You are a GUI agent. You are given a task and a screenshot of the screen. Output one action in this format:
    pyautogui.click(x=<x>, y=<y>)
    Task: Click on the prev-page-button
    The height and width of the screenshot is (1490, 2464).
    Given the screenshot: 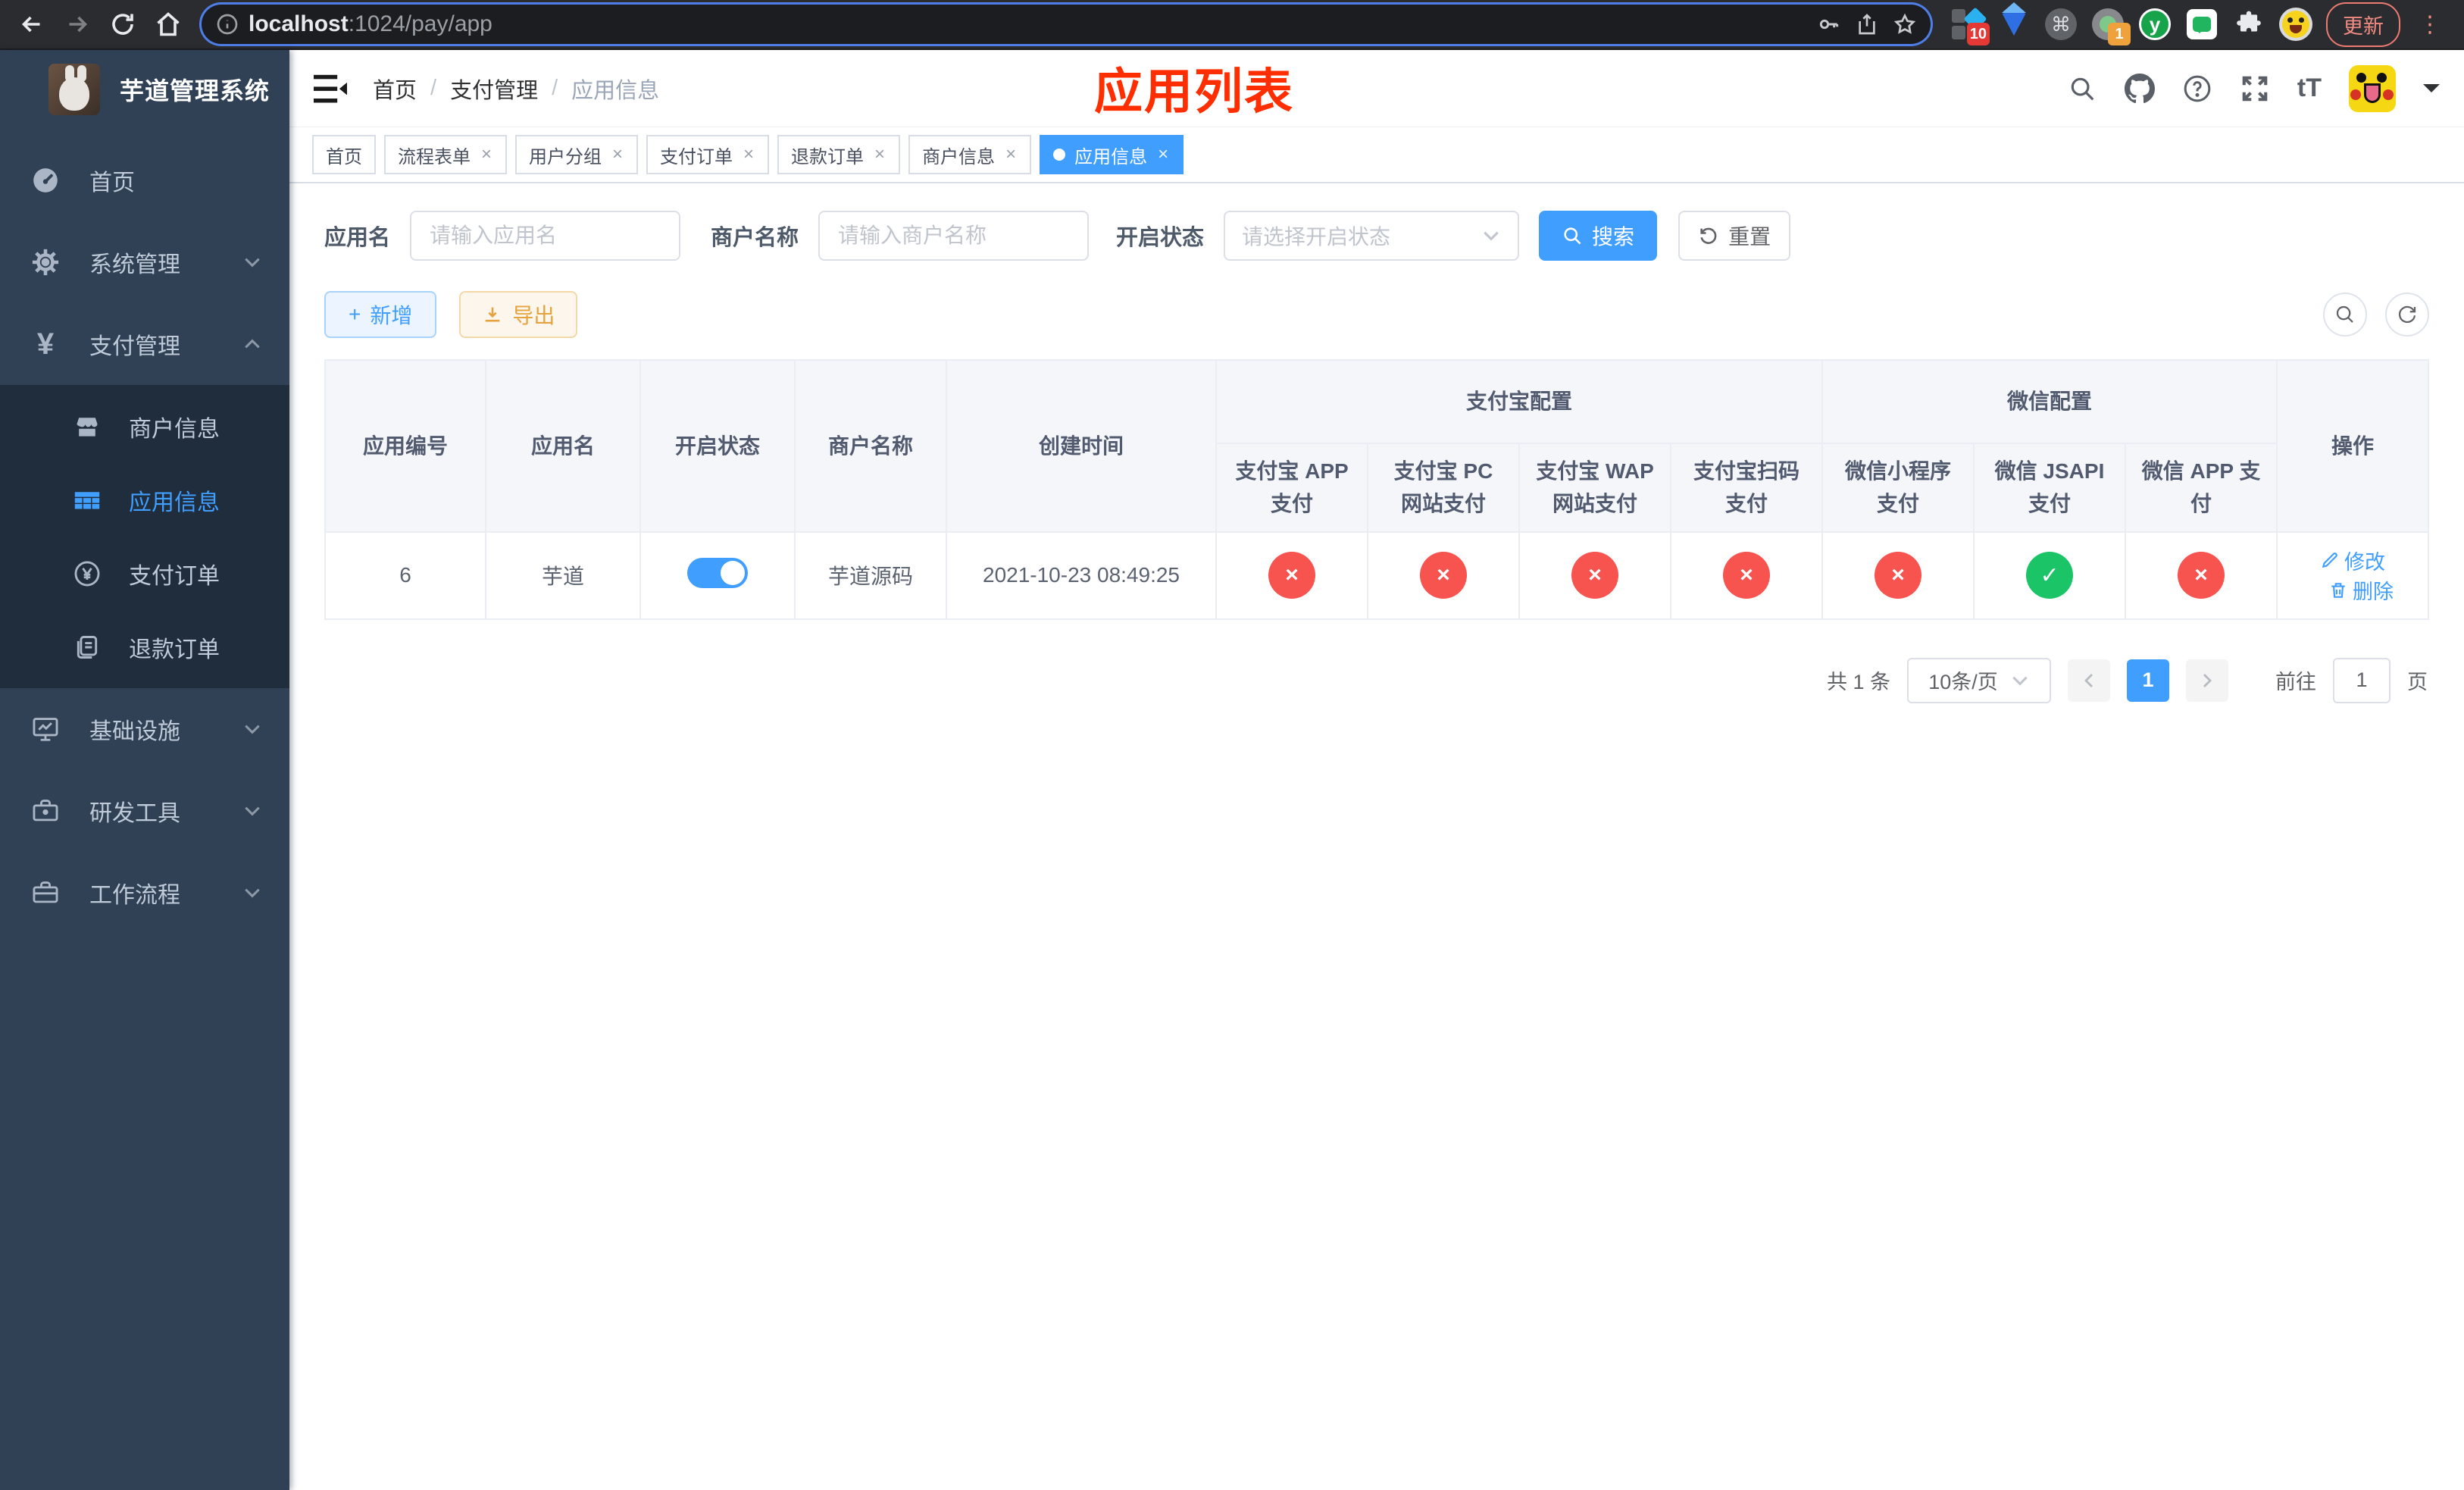 What is the action you would take?
    pyautogui.click(x=2089, y=681)
    